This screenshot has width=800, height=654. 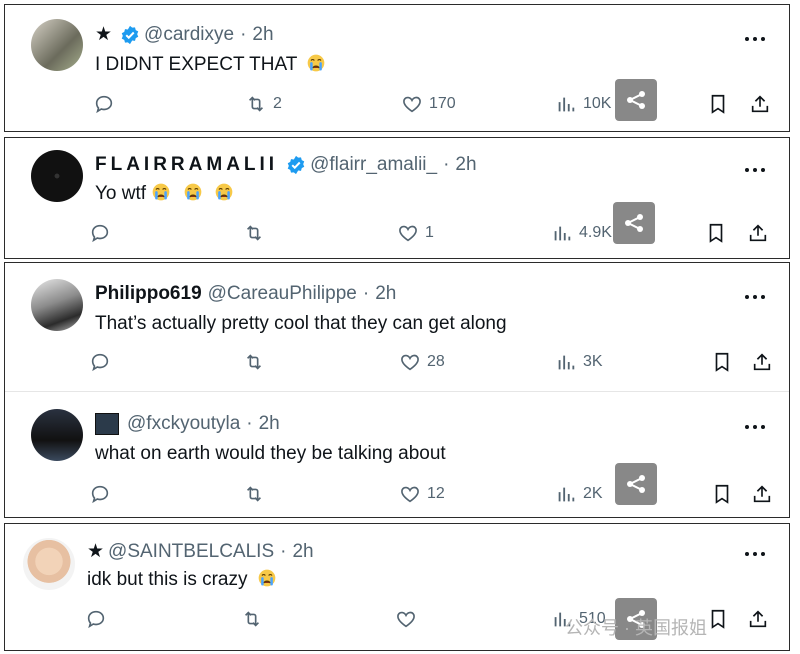 I want to click on like-count: 28, so click(x=436, y=361).